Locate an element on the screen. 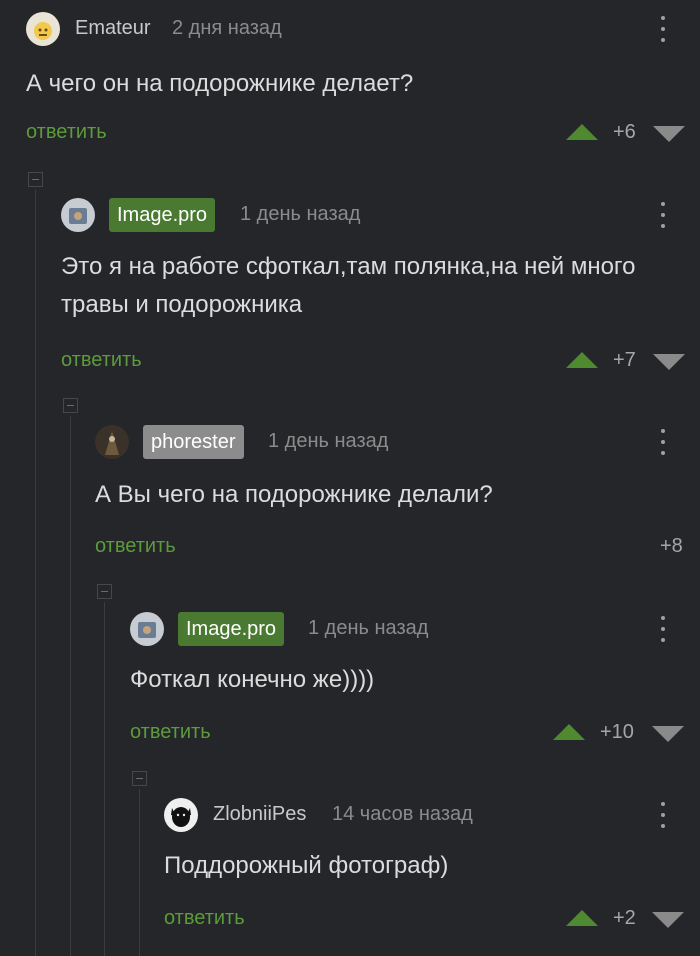 The image size is (700, 956). comment-header: ZlobniiPes 14 часов назад is located at coordinates (432, 815).